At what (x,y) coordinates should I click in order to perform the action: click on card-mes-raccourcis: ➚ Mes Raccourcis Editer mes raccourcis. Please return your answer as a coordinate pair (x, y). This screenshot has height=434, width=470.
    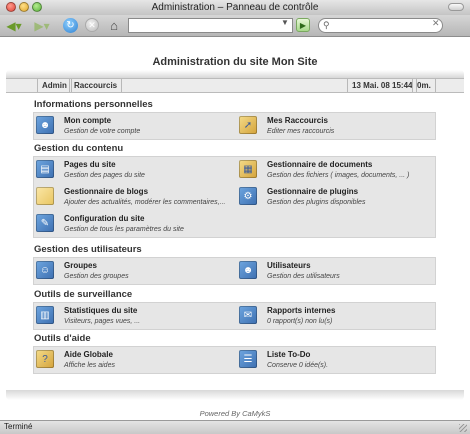
    Looking at the image, I should click on (337, 126).